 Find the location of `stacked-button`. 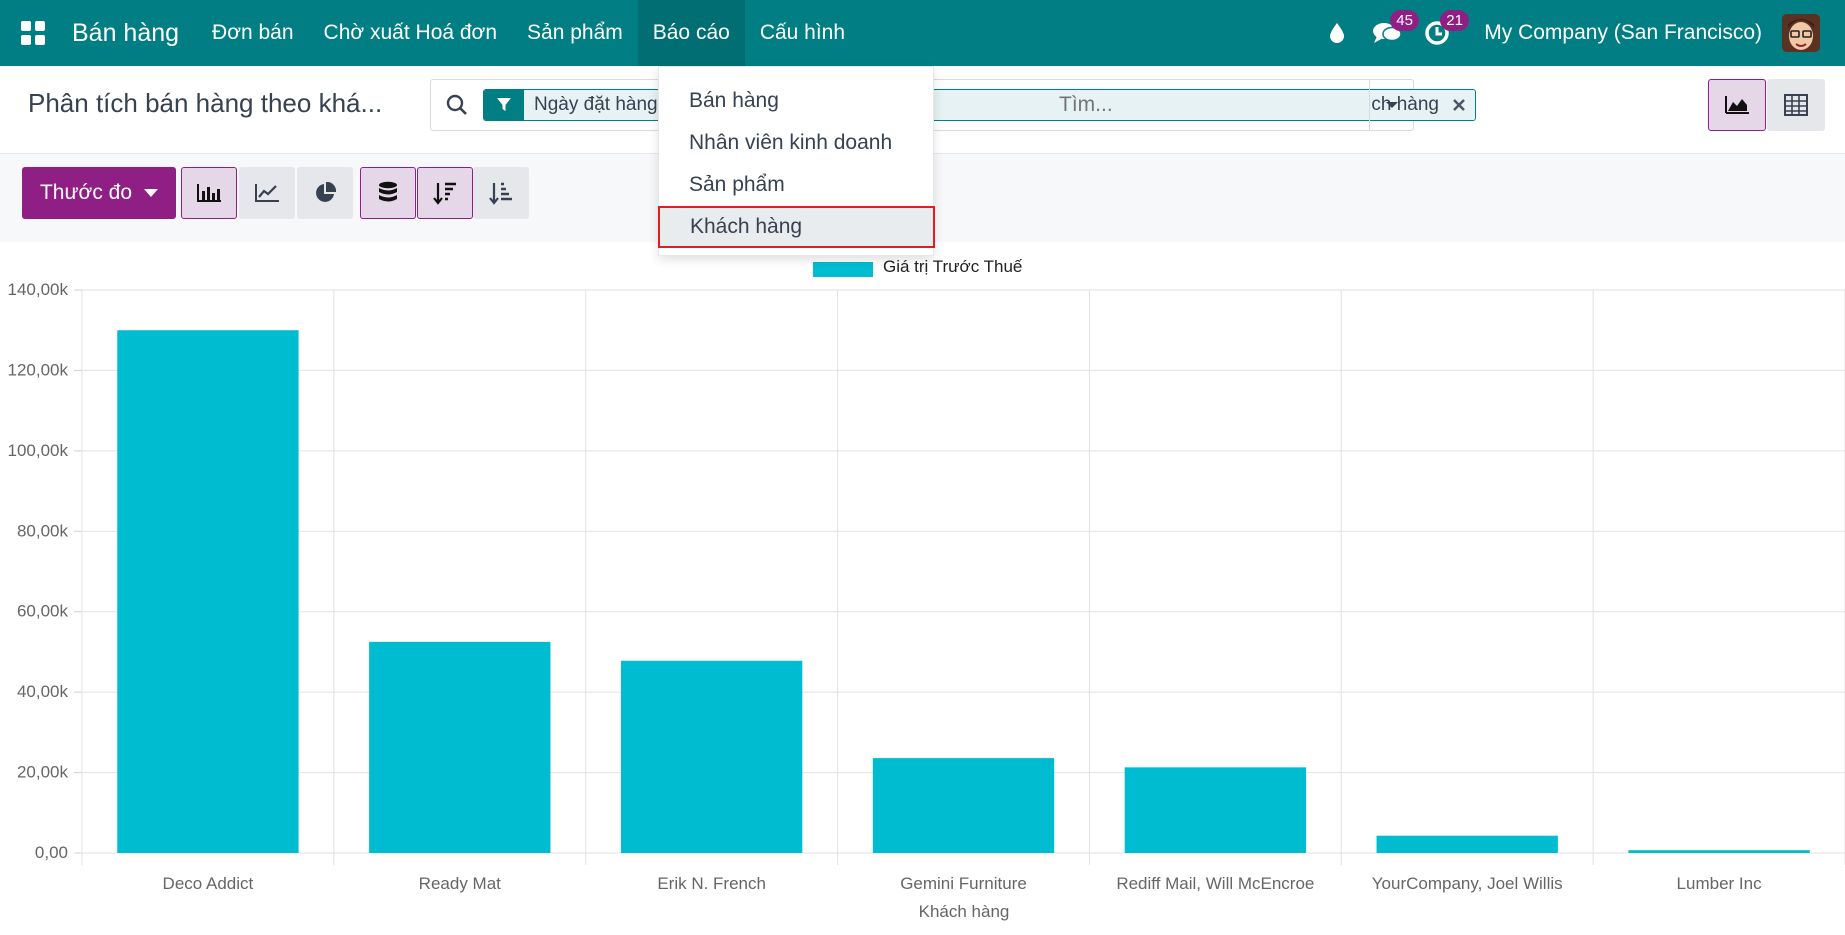

stacked-button is located at coordinates (388, 193).